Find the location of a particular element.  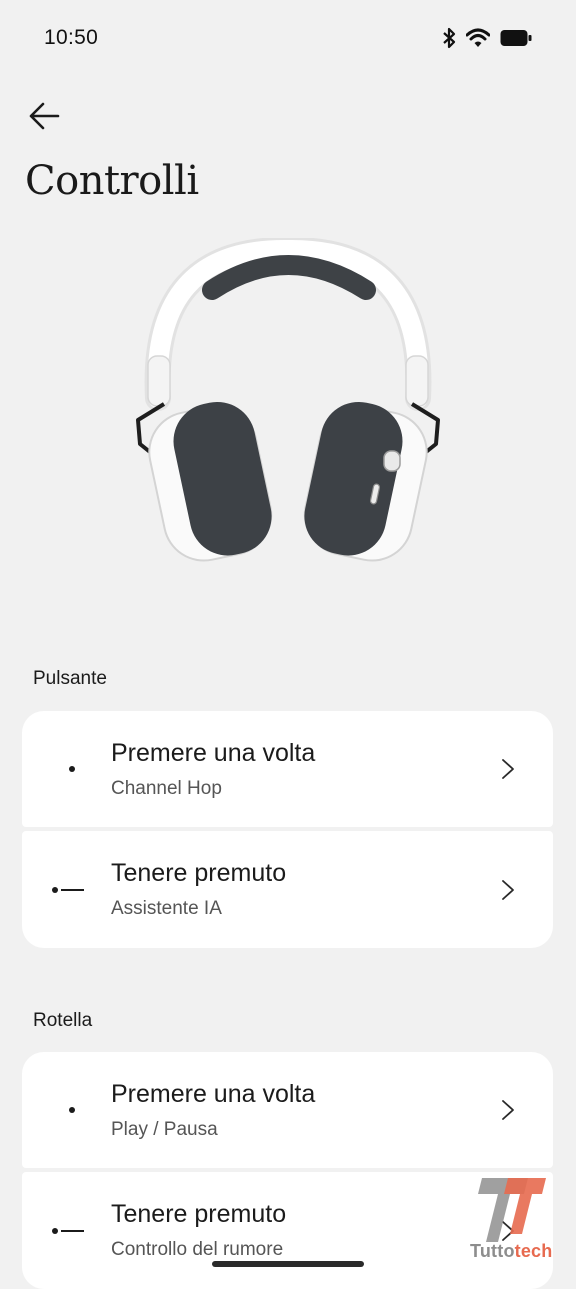

row-value: Play / Pausa is located at coordinates (164, 1129).